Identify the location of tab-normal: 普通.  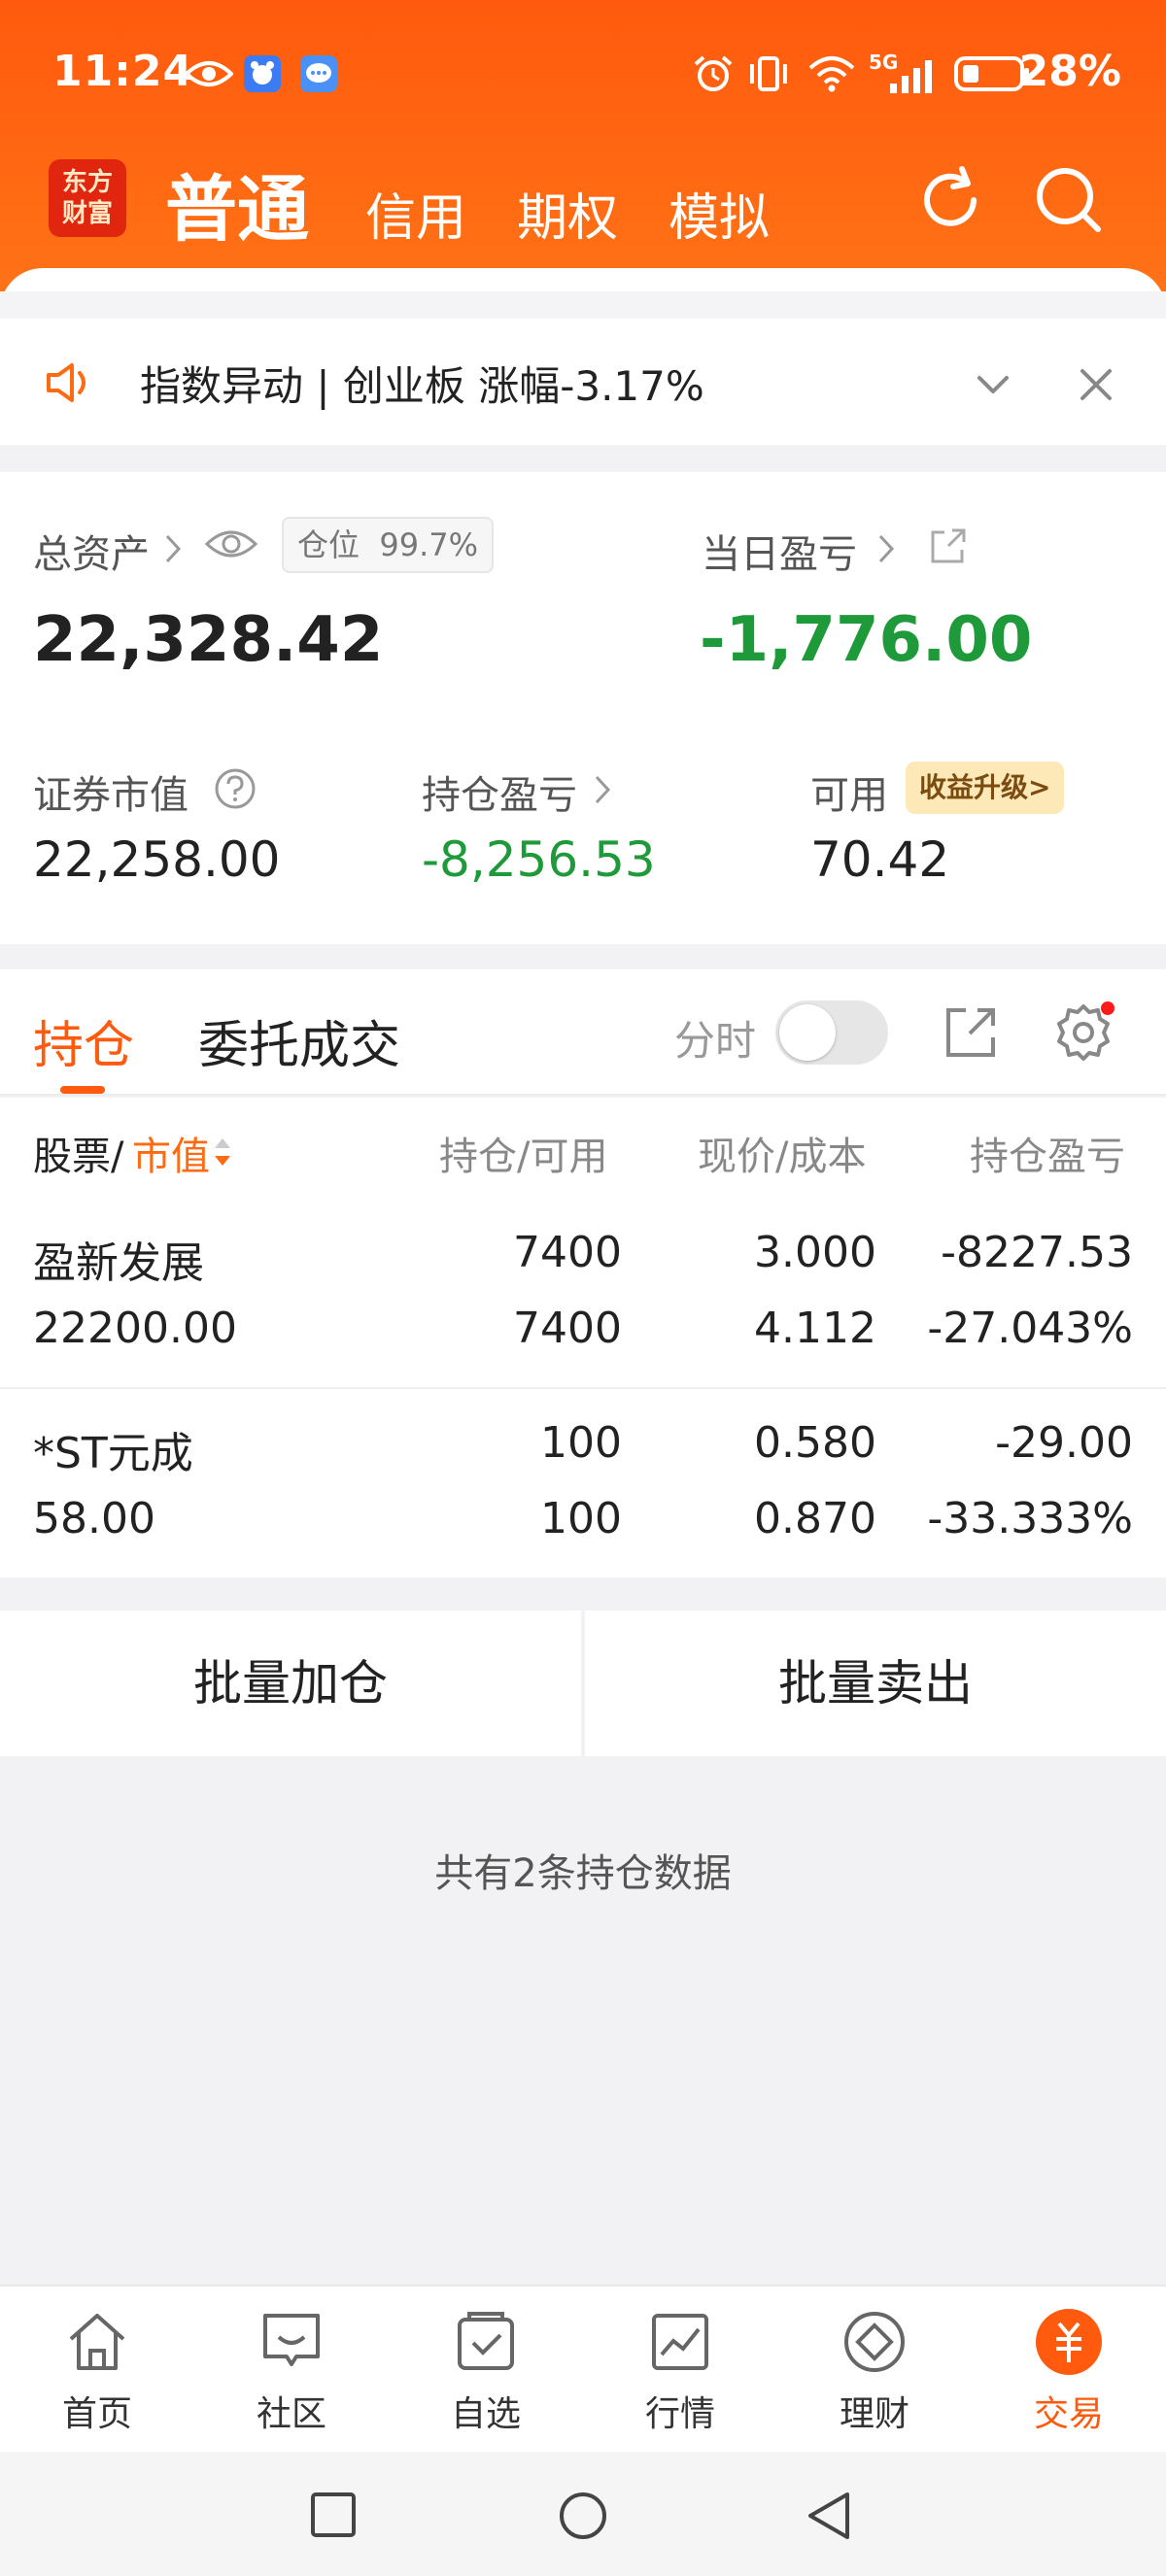
(237, 203).